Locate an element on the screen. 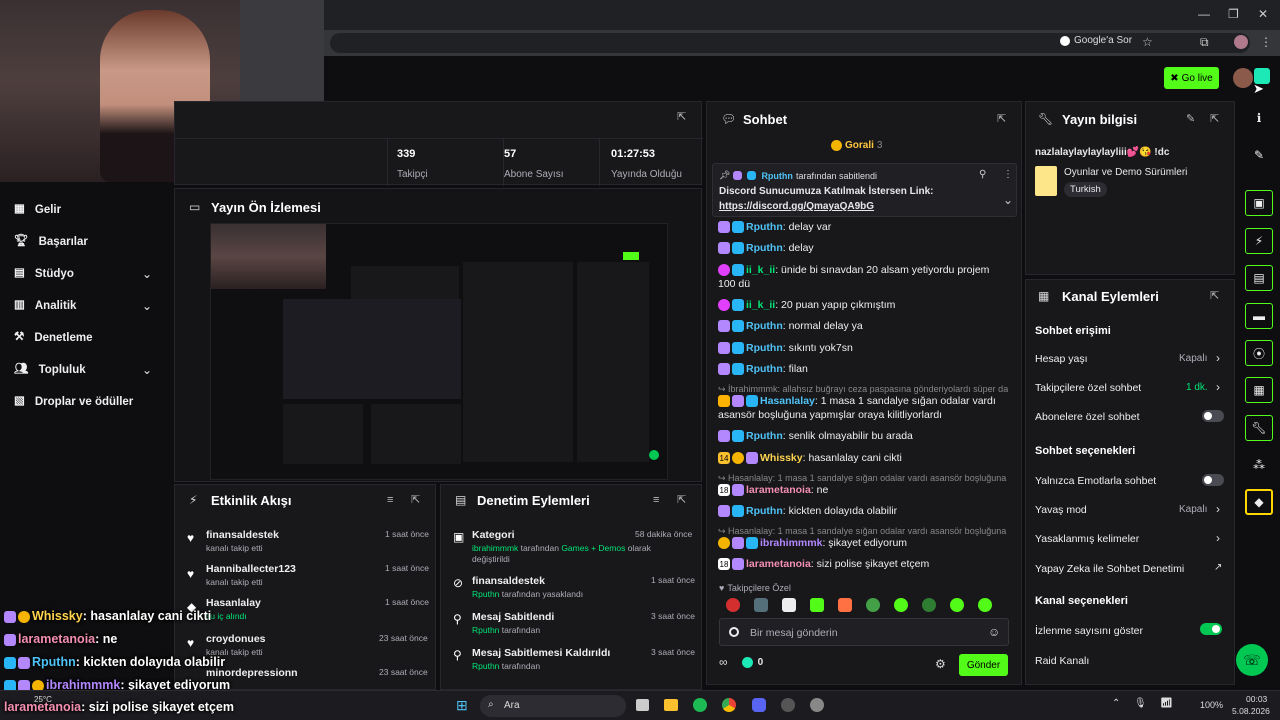  uptime-label: Yayında Olduğu Süre is located at coordinates (646, 175).